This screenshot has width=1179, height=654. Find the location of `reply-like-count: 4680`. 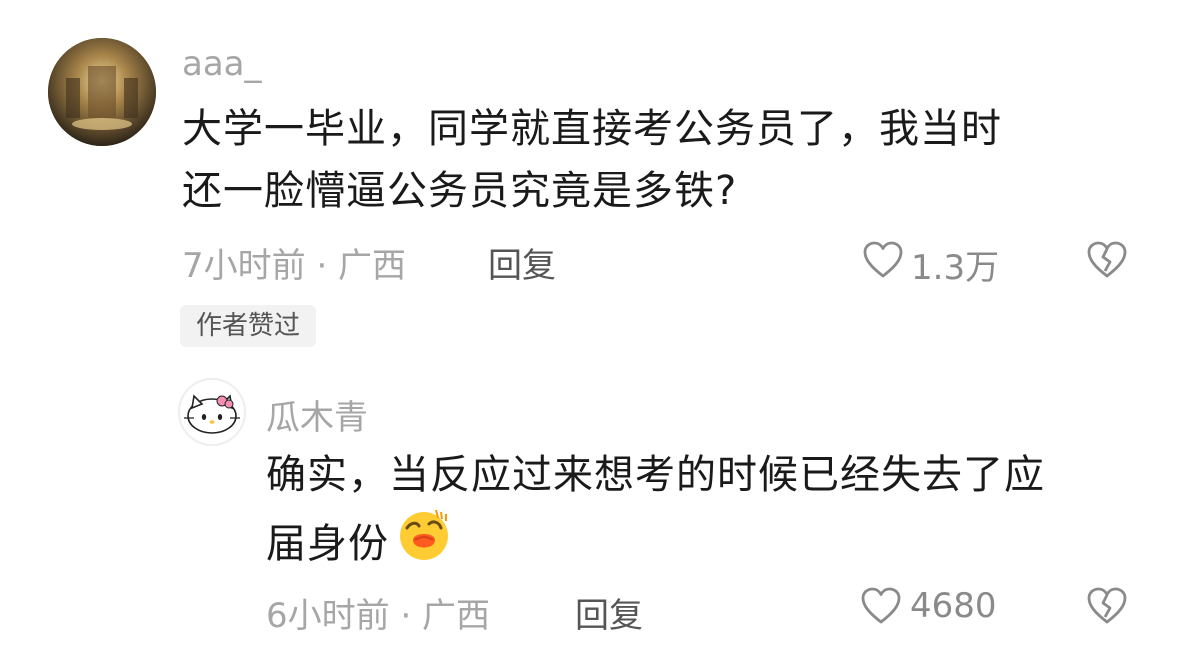

reply-like-count: 4680 is located at coordinates (953, 606).